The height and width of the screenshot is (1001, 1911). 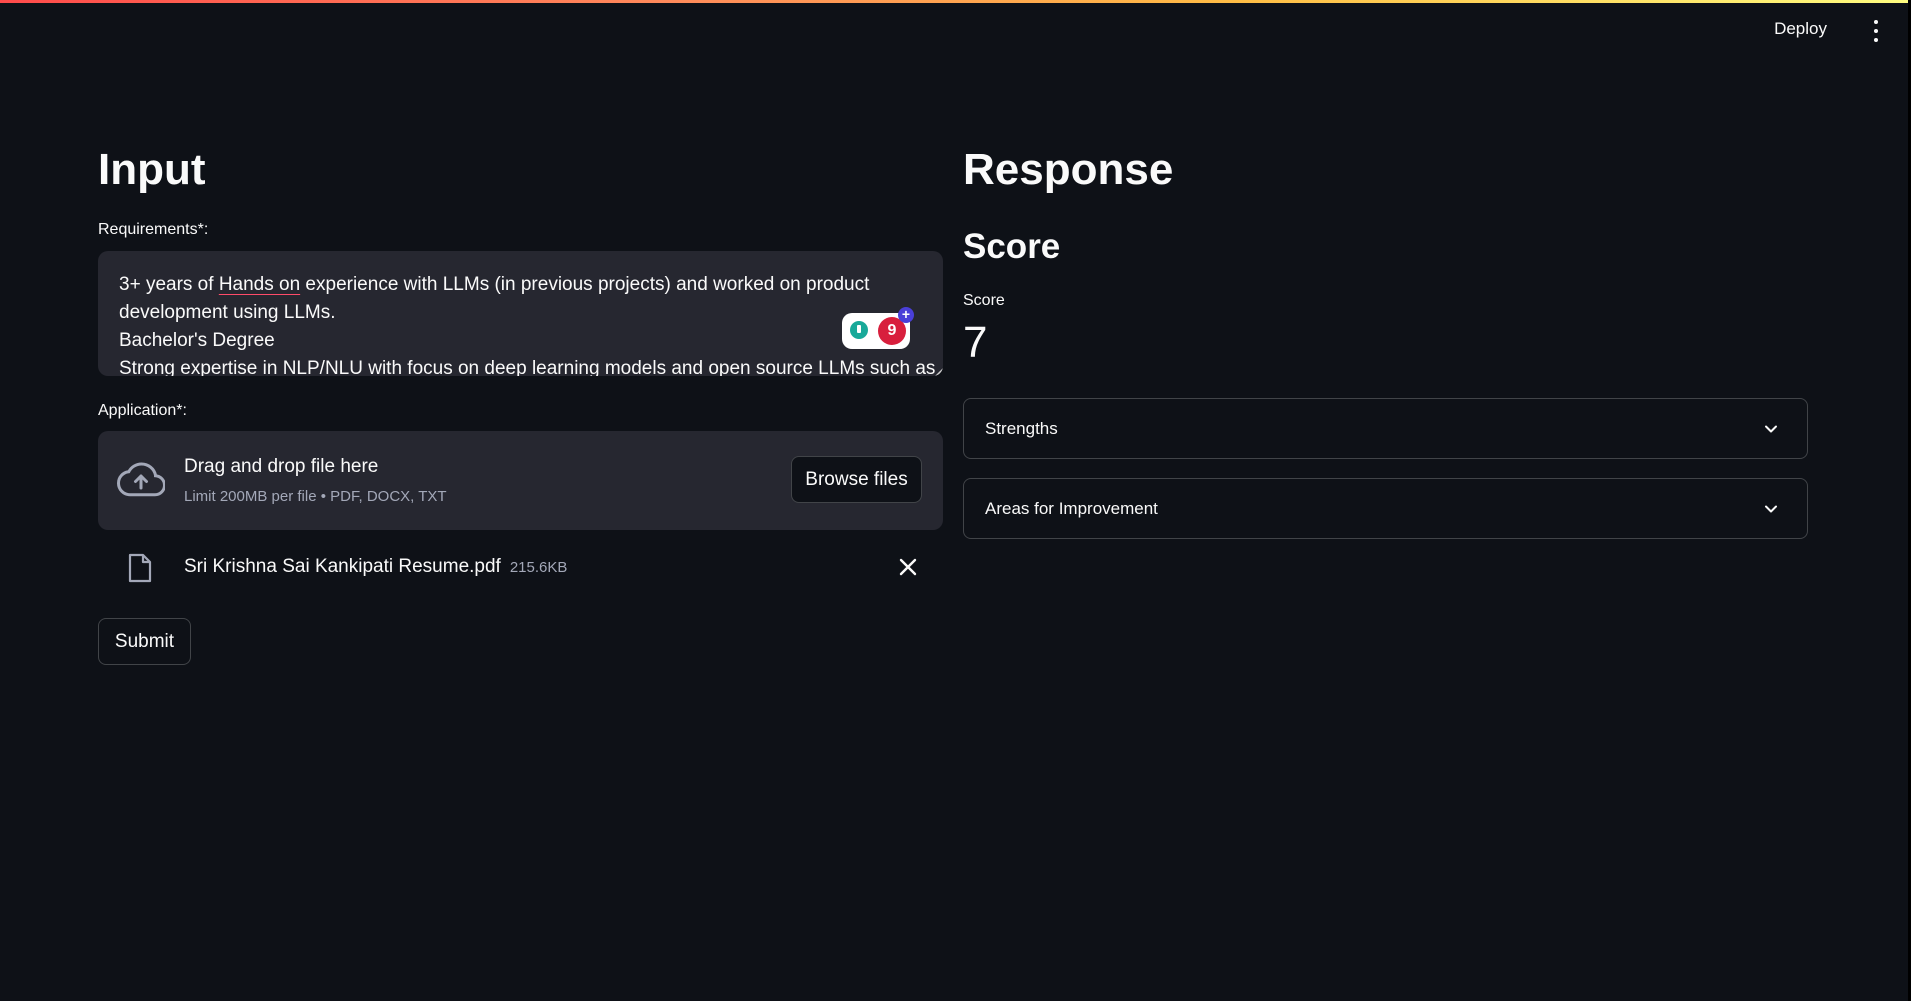 What do you see at coordinates (1012, 246) in the screenshot?
I see `score-heading: Score` at bounding box center [1012, 246].